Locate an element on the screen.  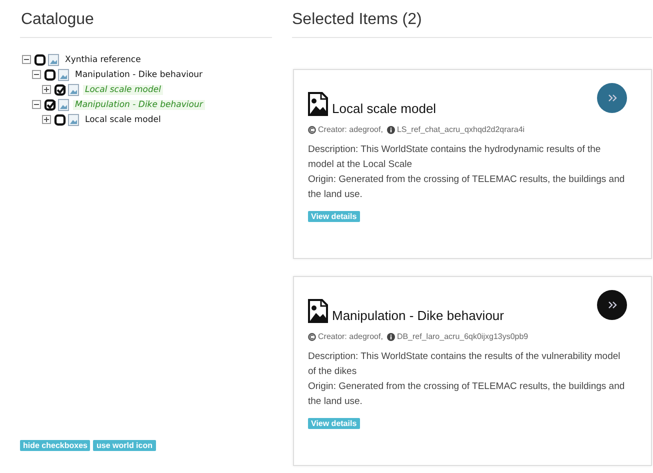
tree-item: Xynthia reference is located at coordinates (103, 59).